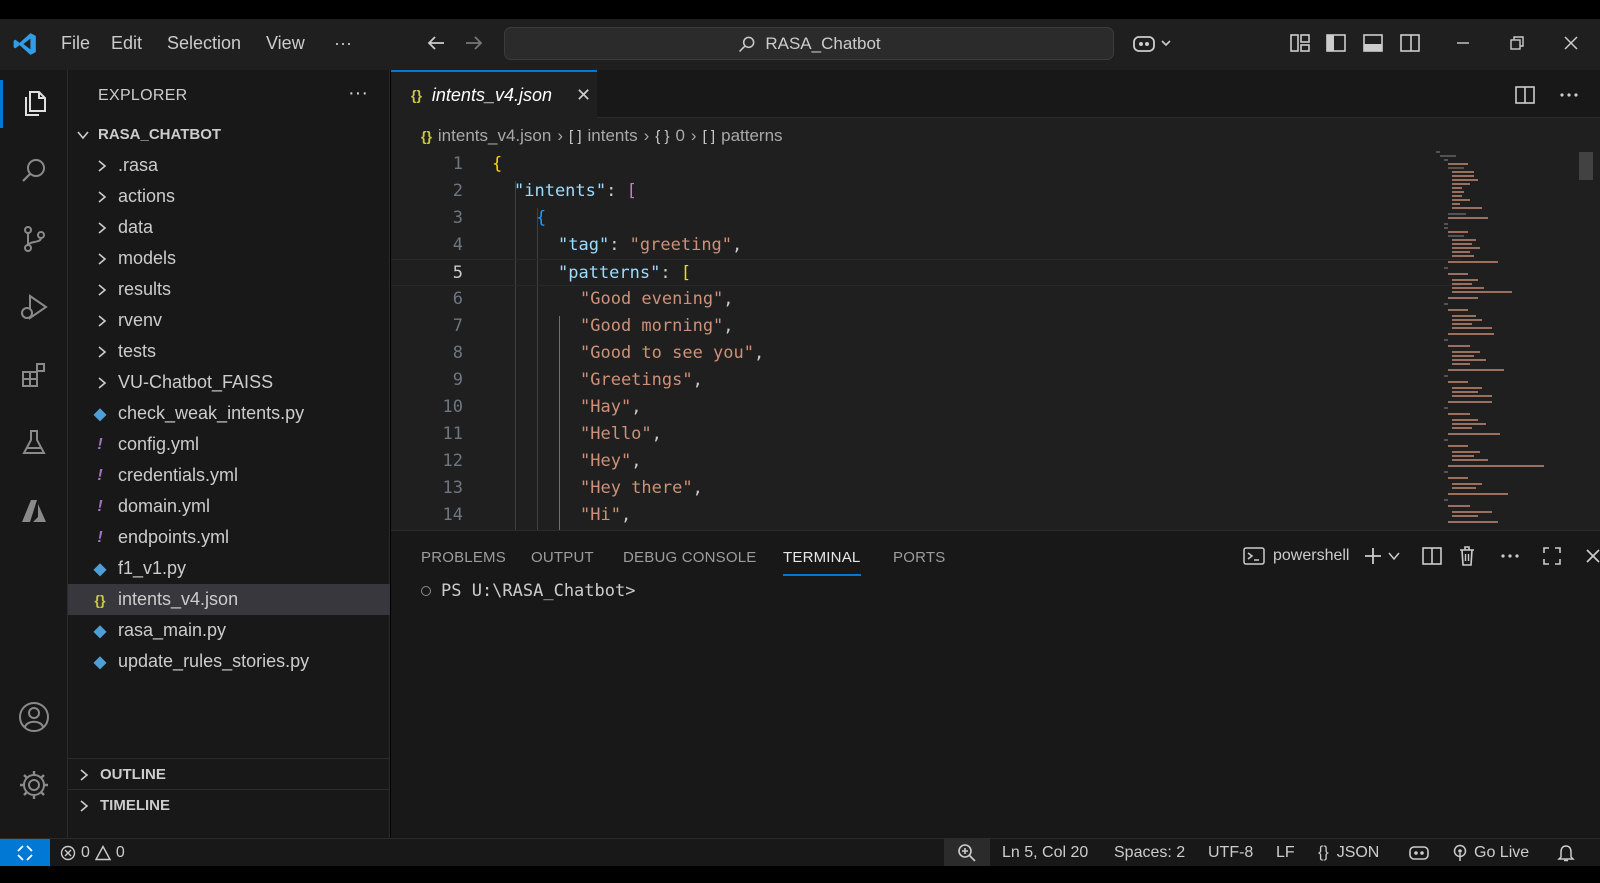 The height and width of the screenshot is (883, 1600). What do you see at coordinates (1373, 43) in the screenshot?
I see `toggle-panel-icon` at bounding box center [1373, 43].